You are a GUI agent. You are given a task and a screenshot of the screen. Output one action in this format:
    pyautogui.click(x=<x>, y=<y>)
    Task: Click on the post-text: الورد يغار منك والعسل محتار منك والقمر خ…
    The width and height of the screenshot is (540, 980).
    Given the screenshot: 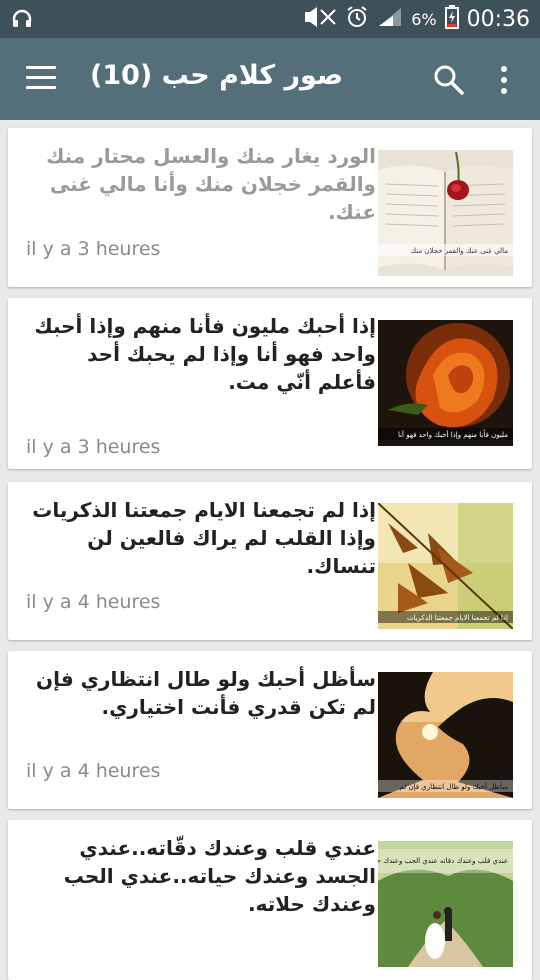 What is the action you would take?
    pyautogui.click(x=211, y=184)
    